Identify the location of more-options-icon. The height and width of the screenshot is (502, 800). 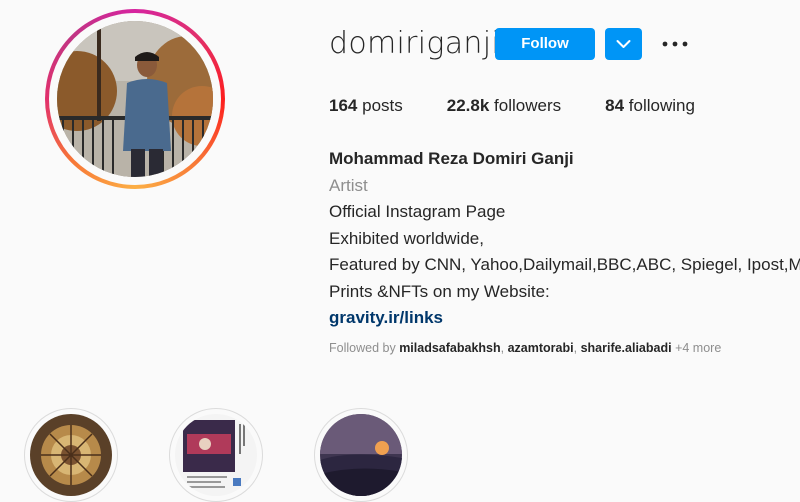
(675, 44).